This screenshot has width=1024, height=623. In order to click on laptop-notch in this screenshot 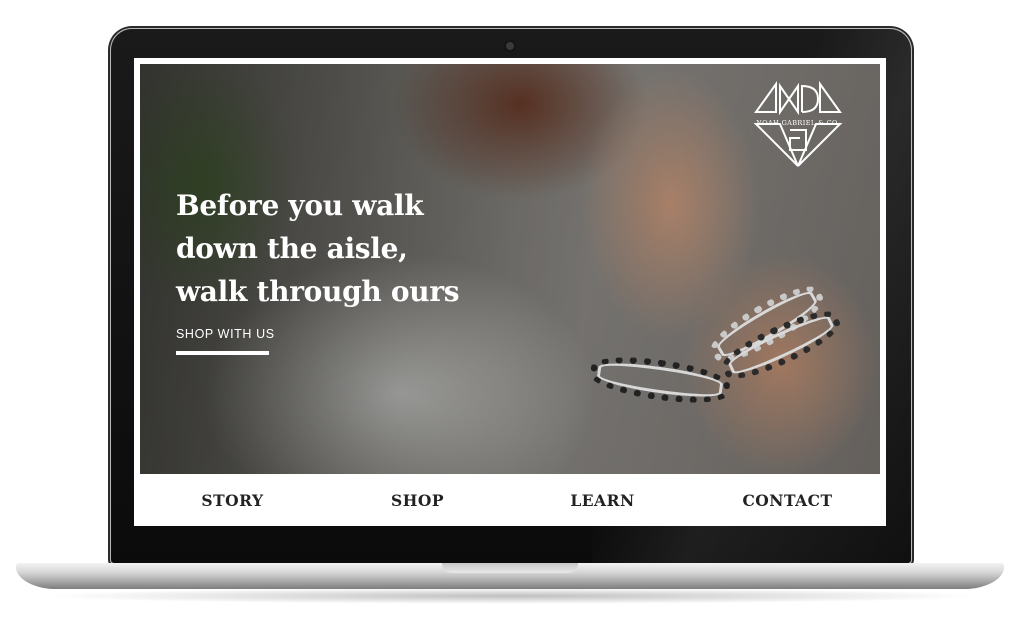, I will do `click(510, 568)`.